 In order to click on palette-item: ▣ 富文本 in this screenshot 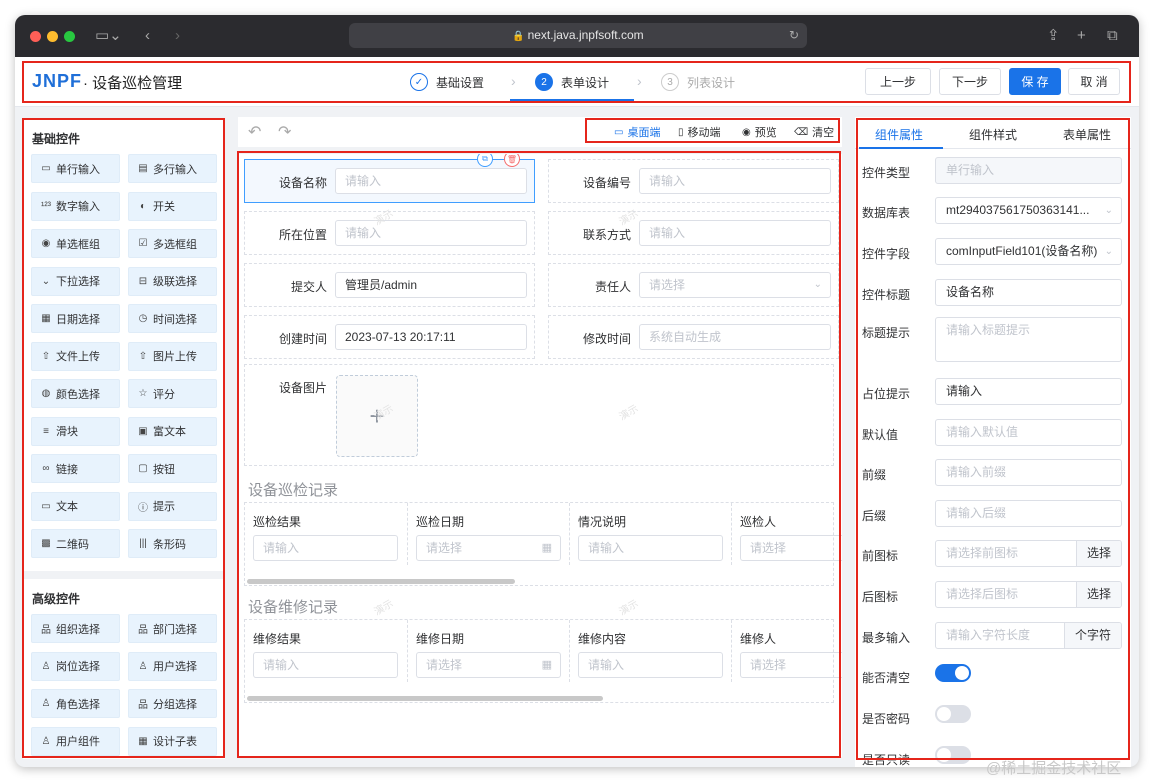, I will do `click(172, 431)`.